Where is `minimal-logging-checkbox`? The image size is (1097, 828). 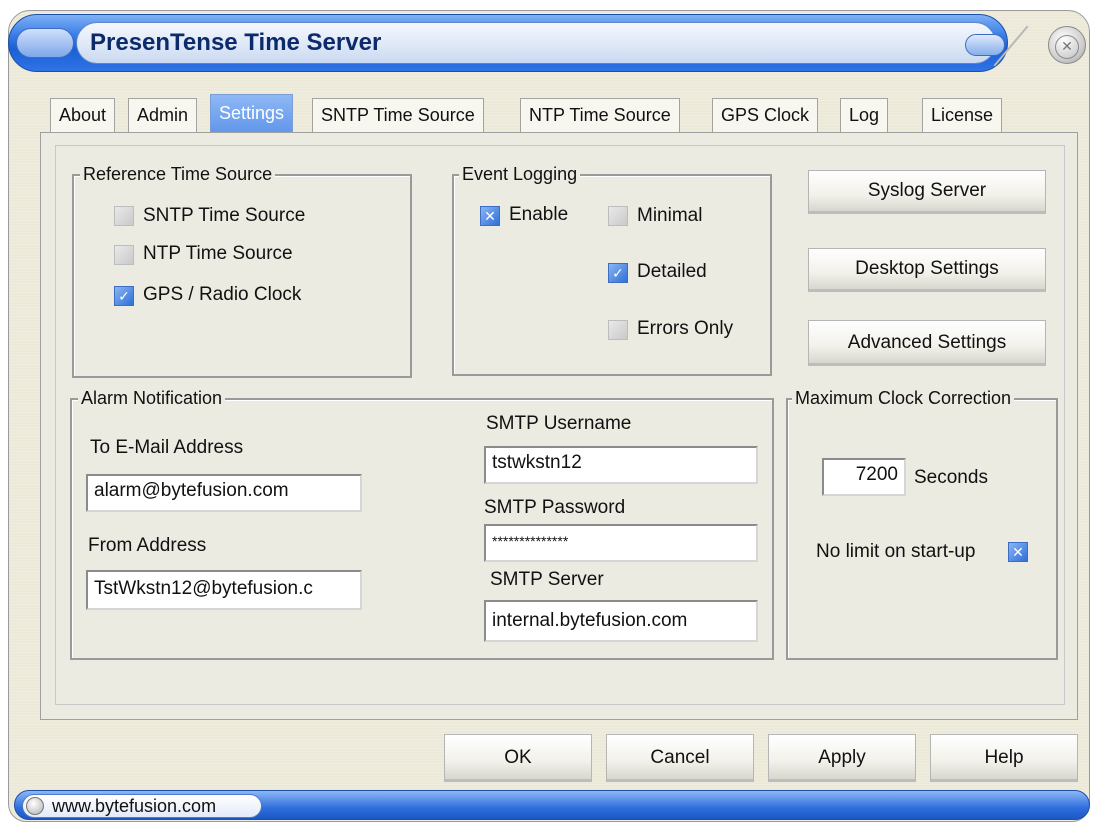 minimal-logging-checkbox is located at coordinates (618, 216).